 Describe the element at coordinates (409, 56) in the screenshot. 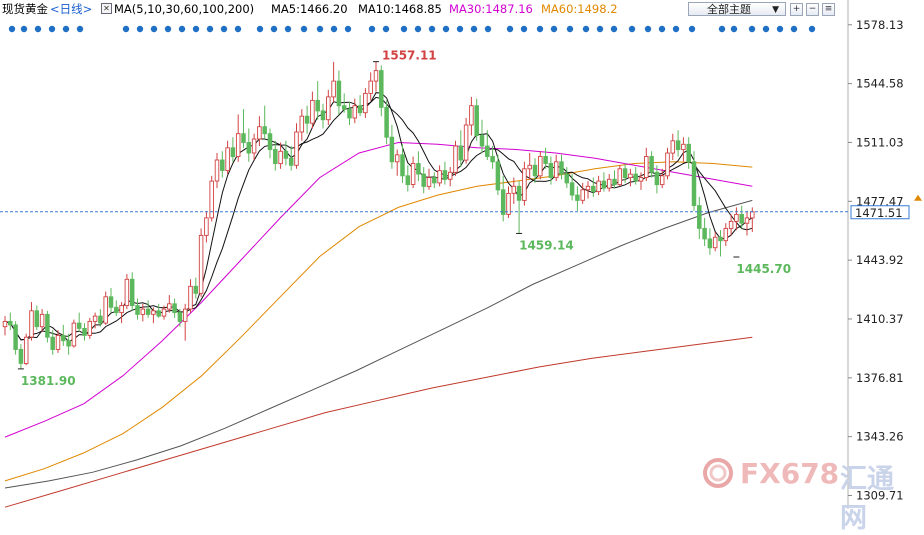

I see `price-annotation: 1557.11` at that location.